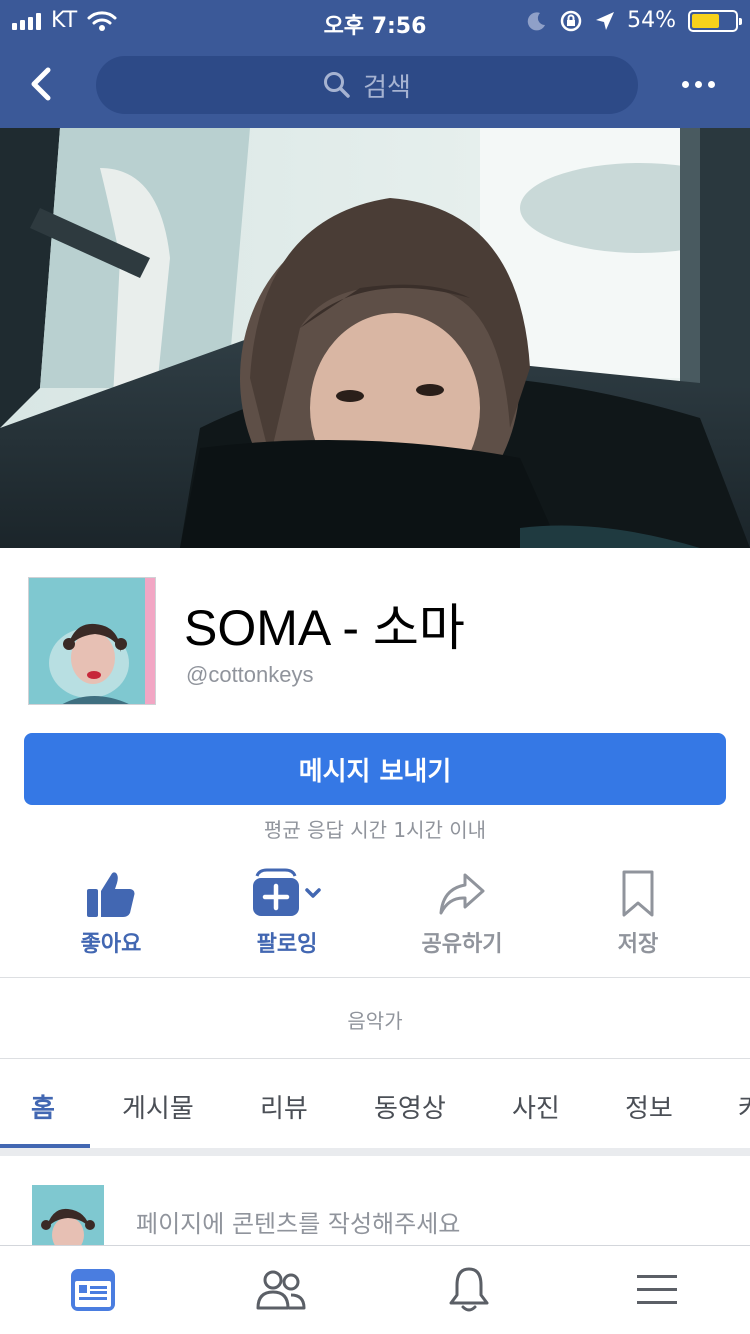  I want to click on composer-input: 페이지에 콘텐츠를 작성해주세요, so click(298, 1221).